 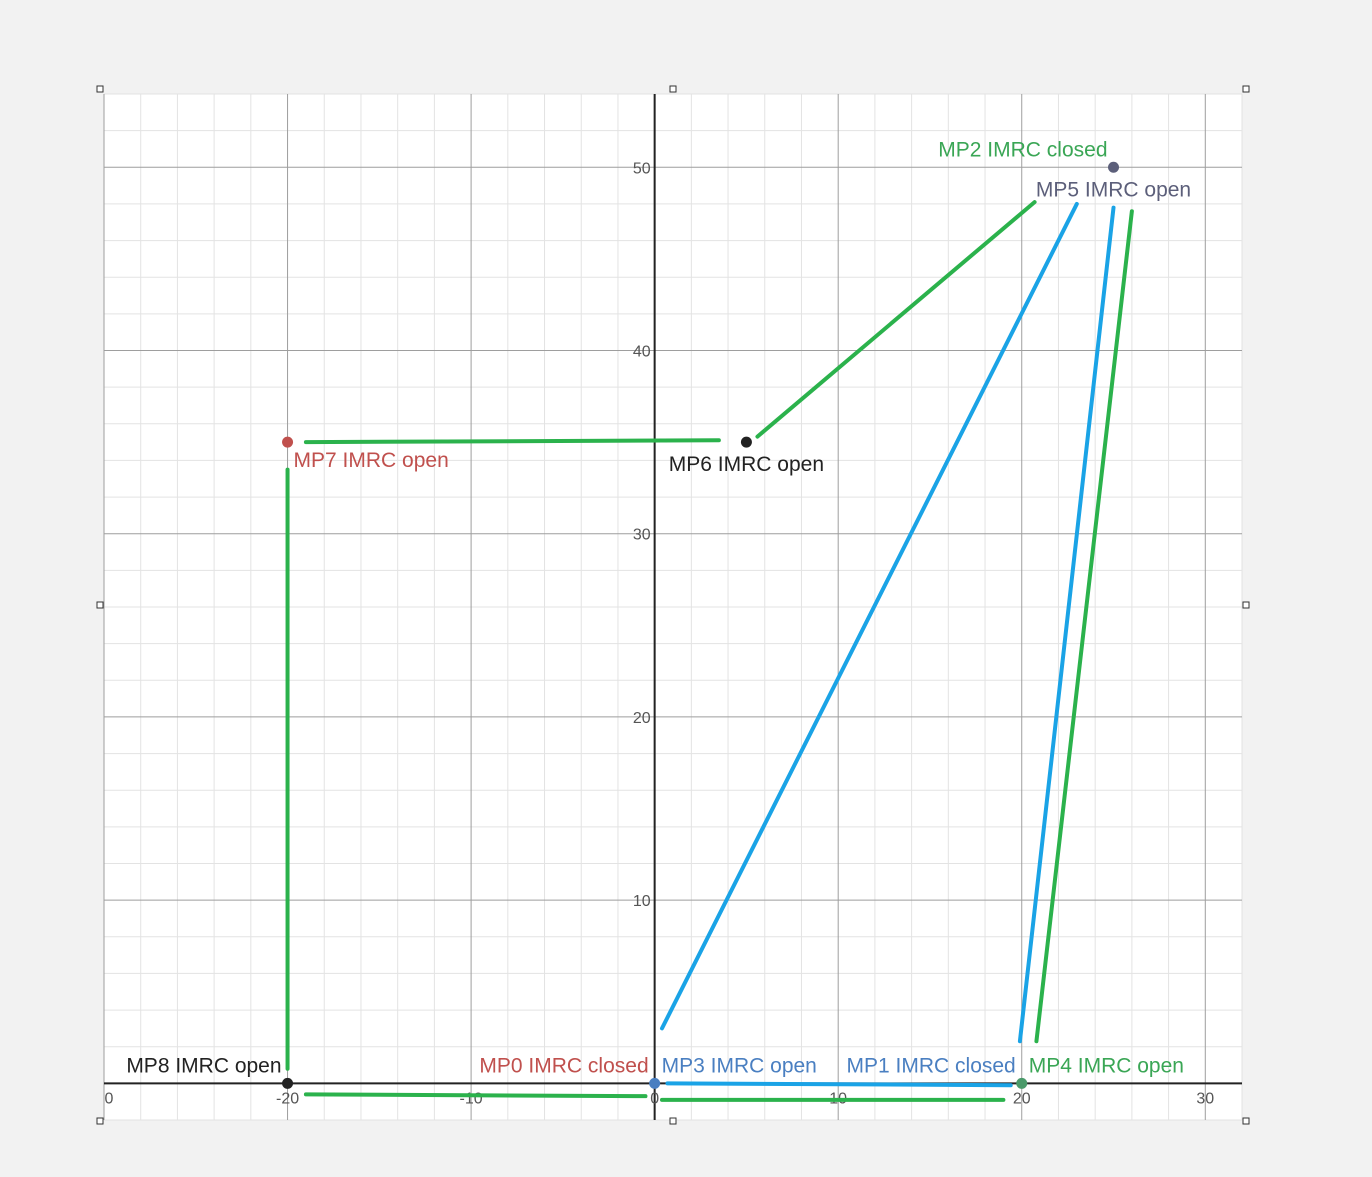 What do you see at coordinates (746, 464) in the screenshot?
I see `point-label: MP6 IMRC open` at bounding box center [746, 464].